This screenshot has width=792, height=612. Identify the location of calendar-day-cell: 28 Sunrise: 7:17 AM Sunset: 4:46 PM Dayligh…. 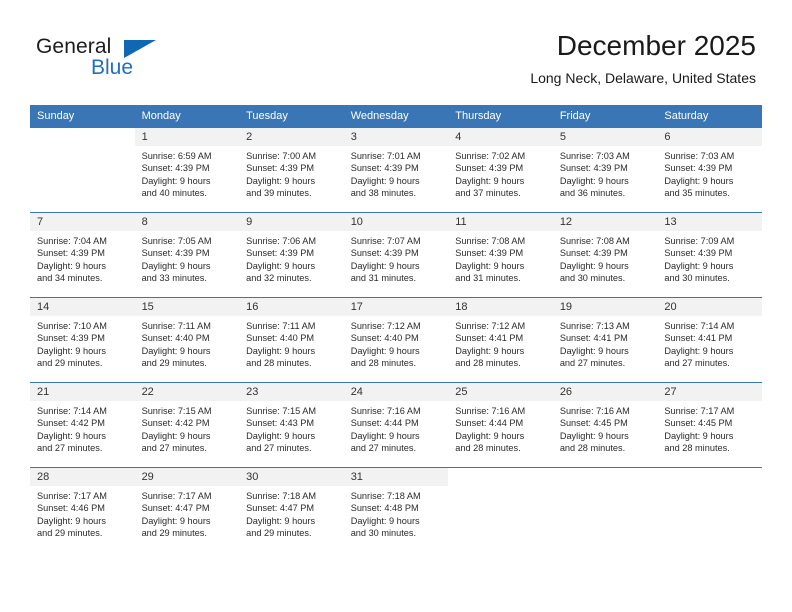
(82, 509).